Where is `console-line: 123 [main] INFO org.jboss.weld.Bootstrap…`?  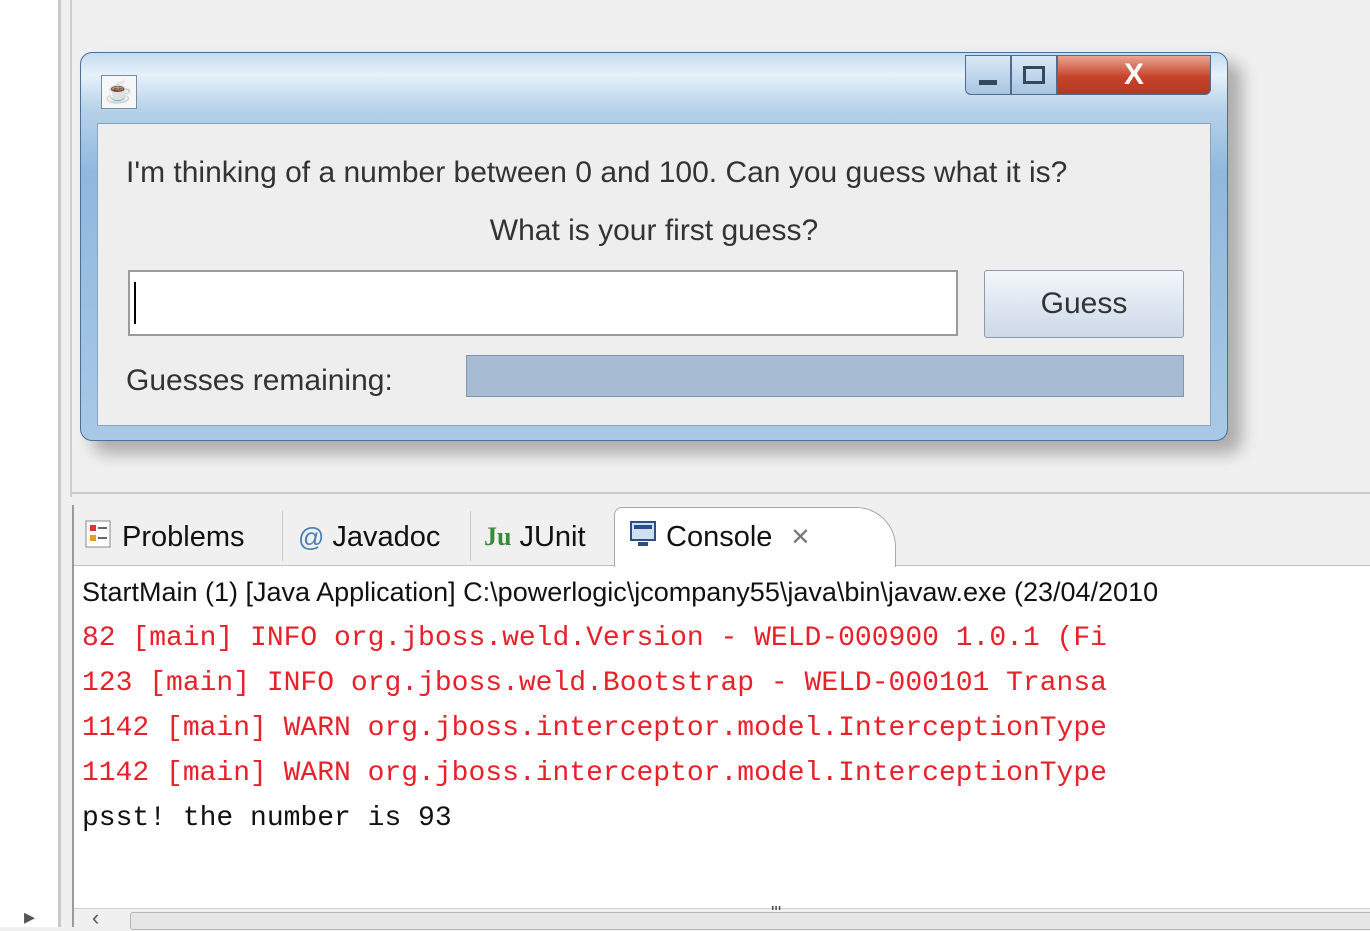
console-line: 123 [main] INFO org.jboss.weld.Bootstrap… is located at coordinates (594, 683).